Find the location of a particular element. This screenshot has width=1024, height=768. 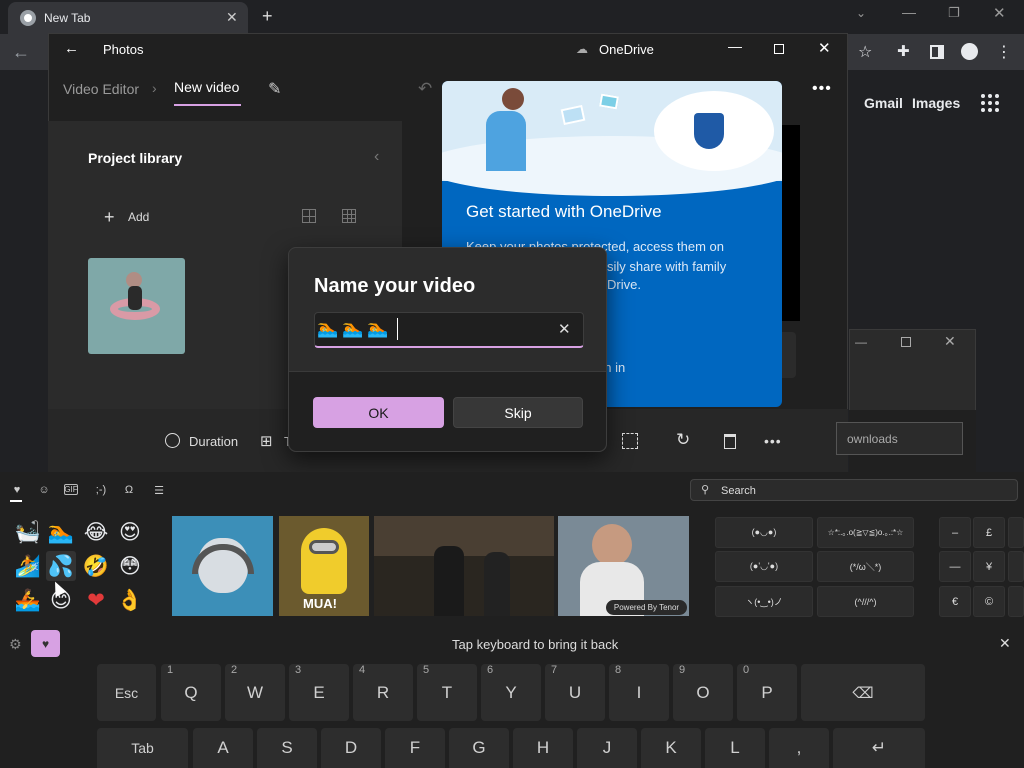

kaomoji-item: ☆*:.｡.o(≧▽≦)o.｡.:*☆ is located at coordinates (865, 532).